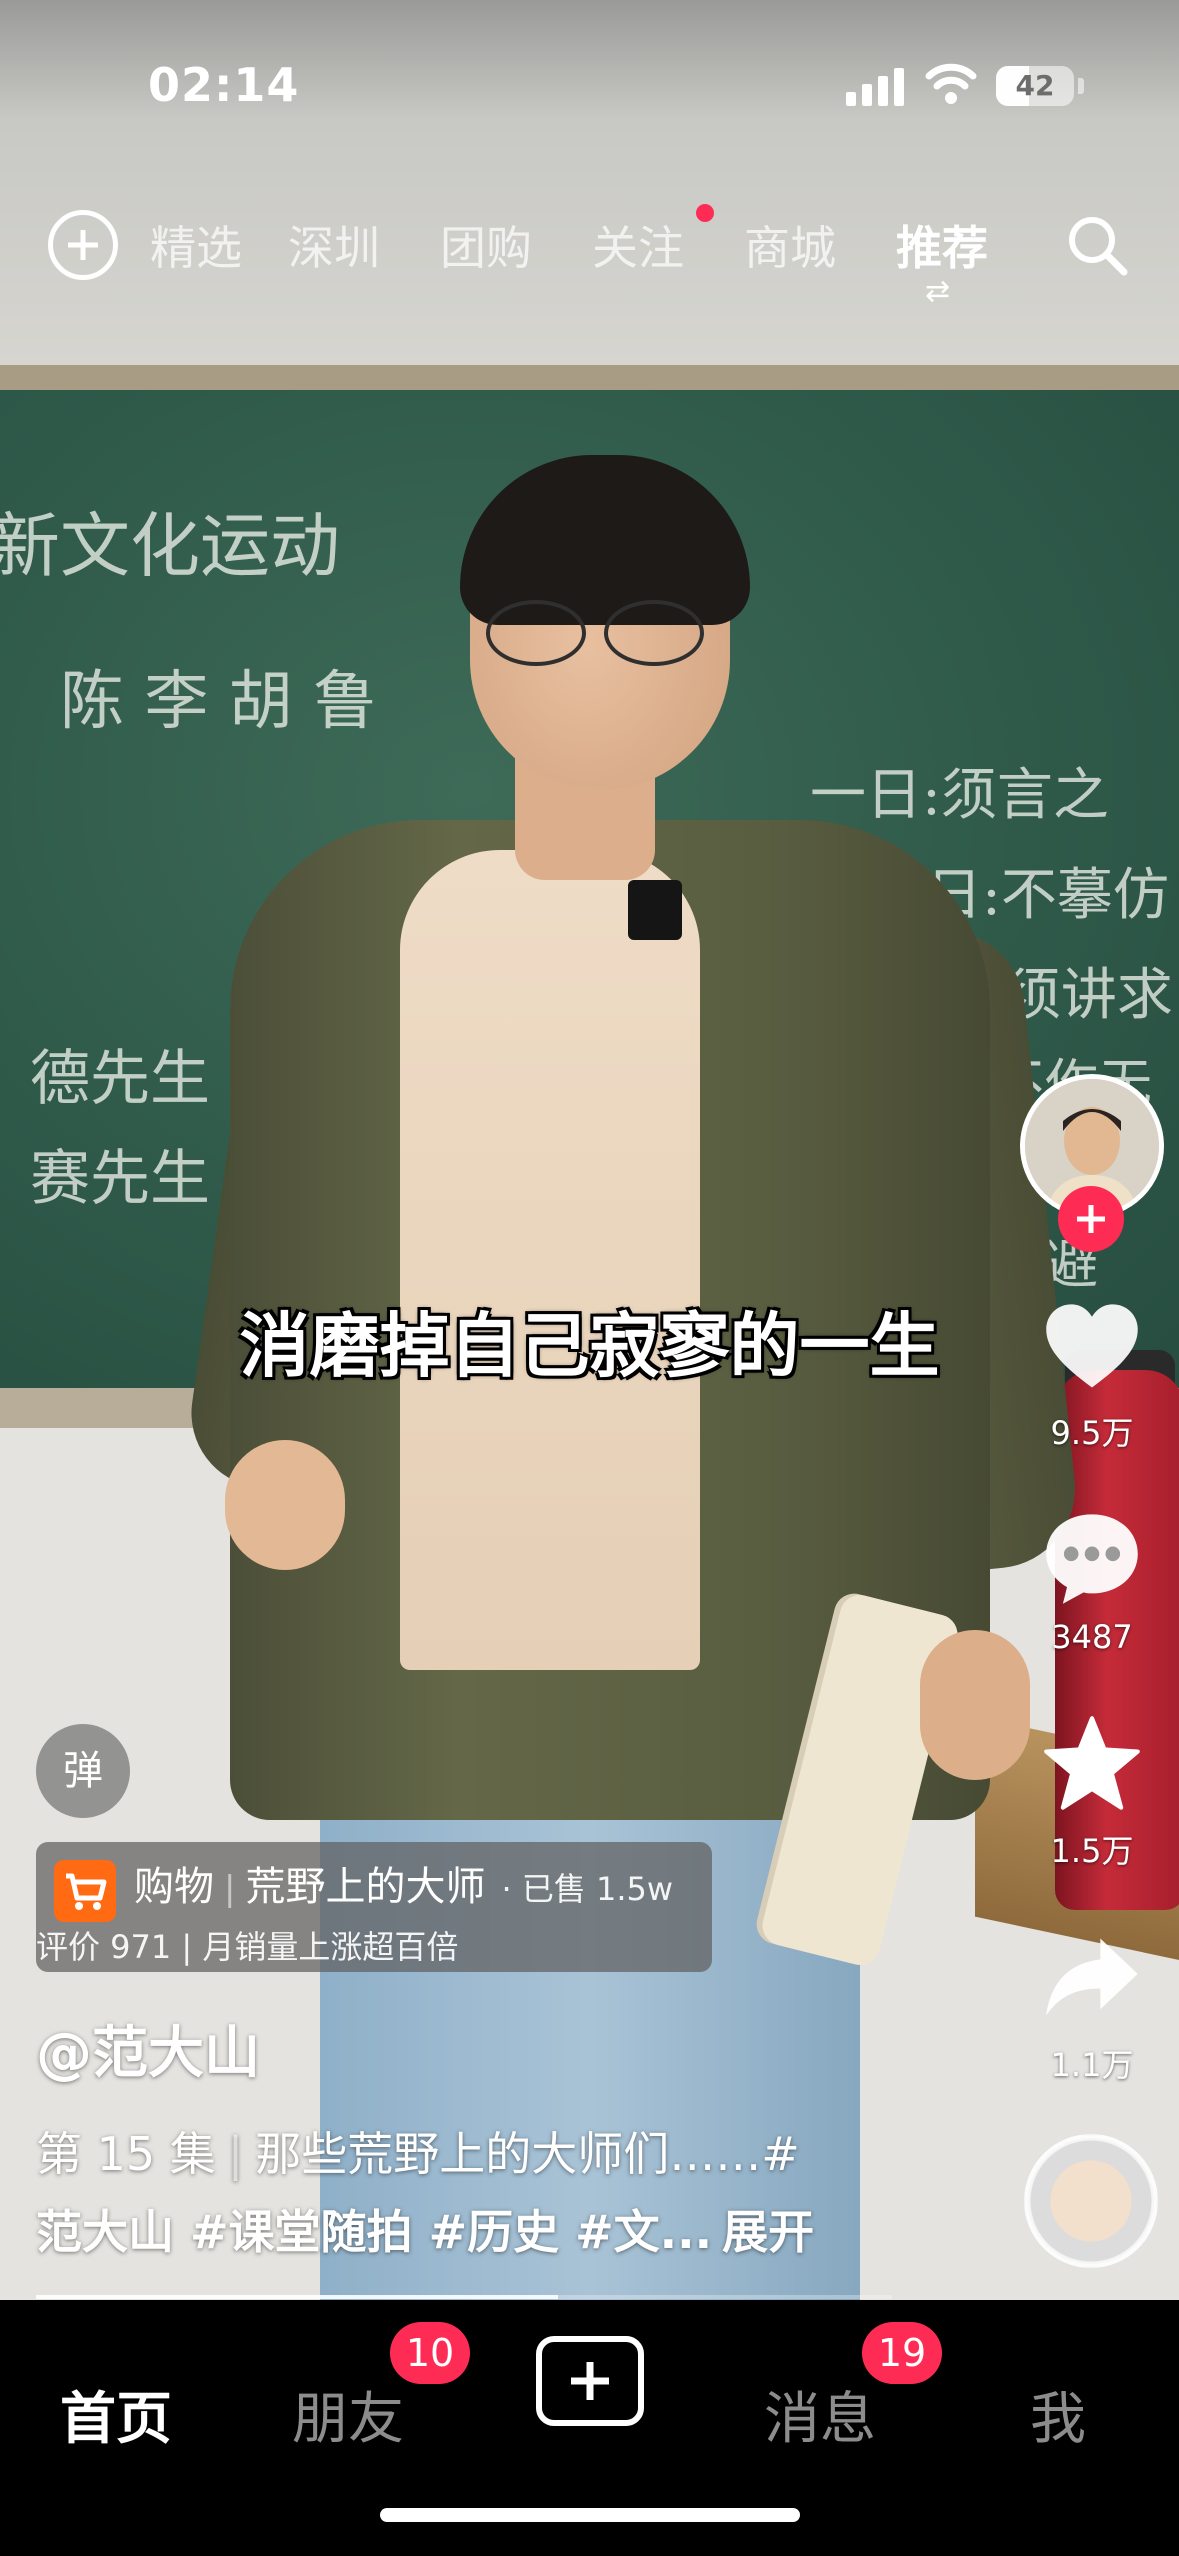 This screenshot has width=1179, height=2556. What do you see at coordinates (1091, 1219) in the screenshot?
I see `follow-button` at bounding box center [1091, 1219].